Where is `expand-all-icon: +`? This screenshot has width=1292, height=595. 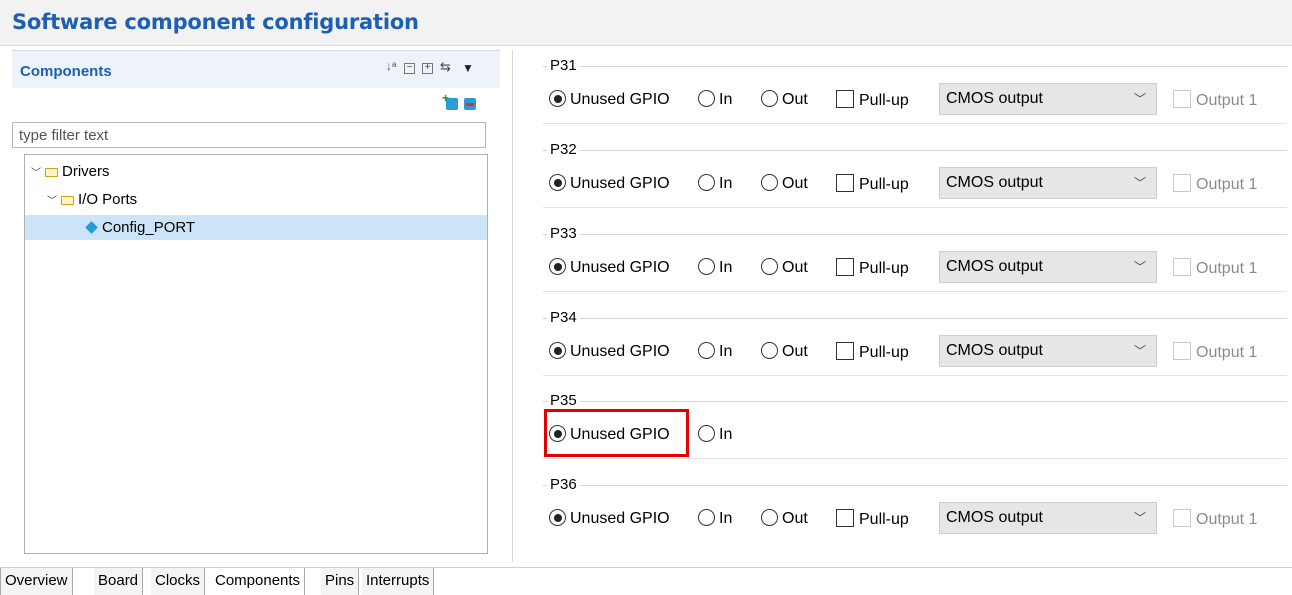
expand-all-icon: + is located at coordinates (427, 68).